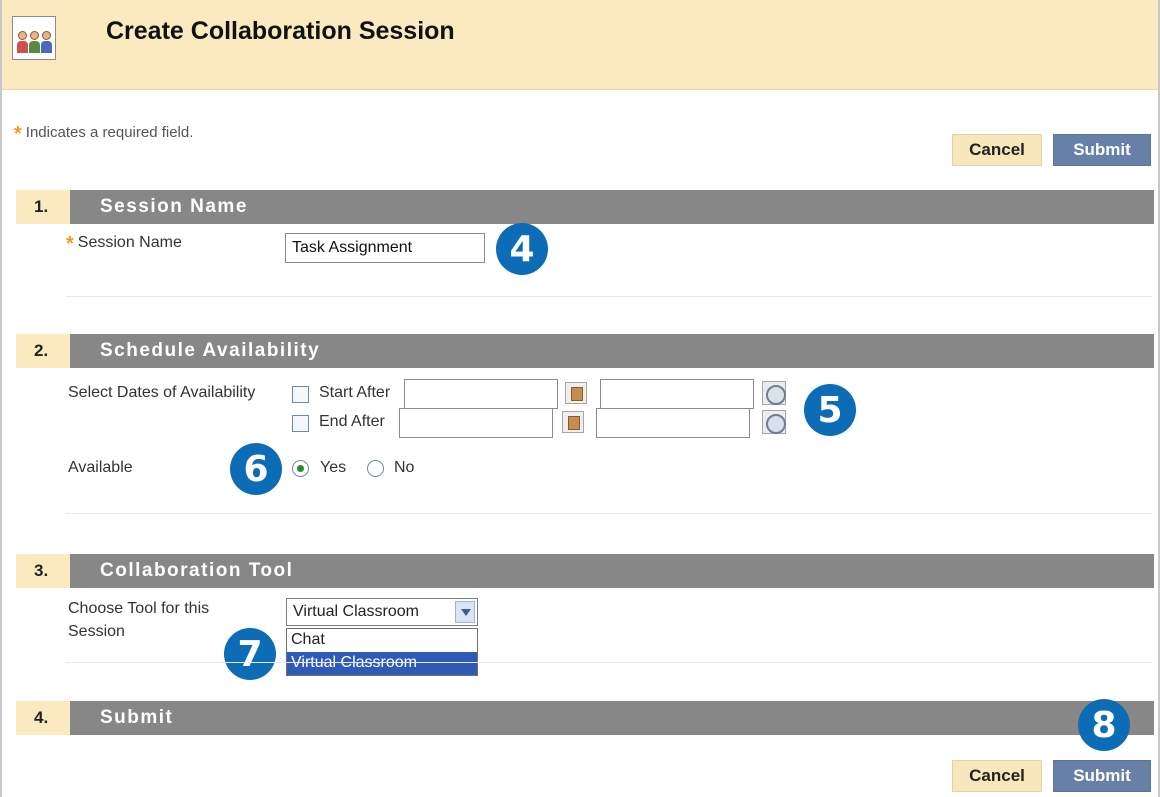 This screenshot has height=797, width=1160. I want to click on available-yes-label: Yes, so click(333, 467).